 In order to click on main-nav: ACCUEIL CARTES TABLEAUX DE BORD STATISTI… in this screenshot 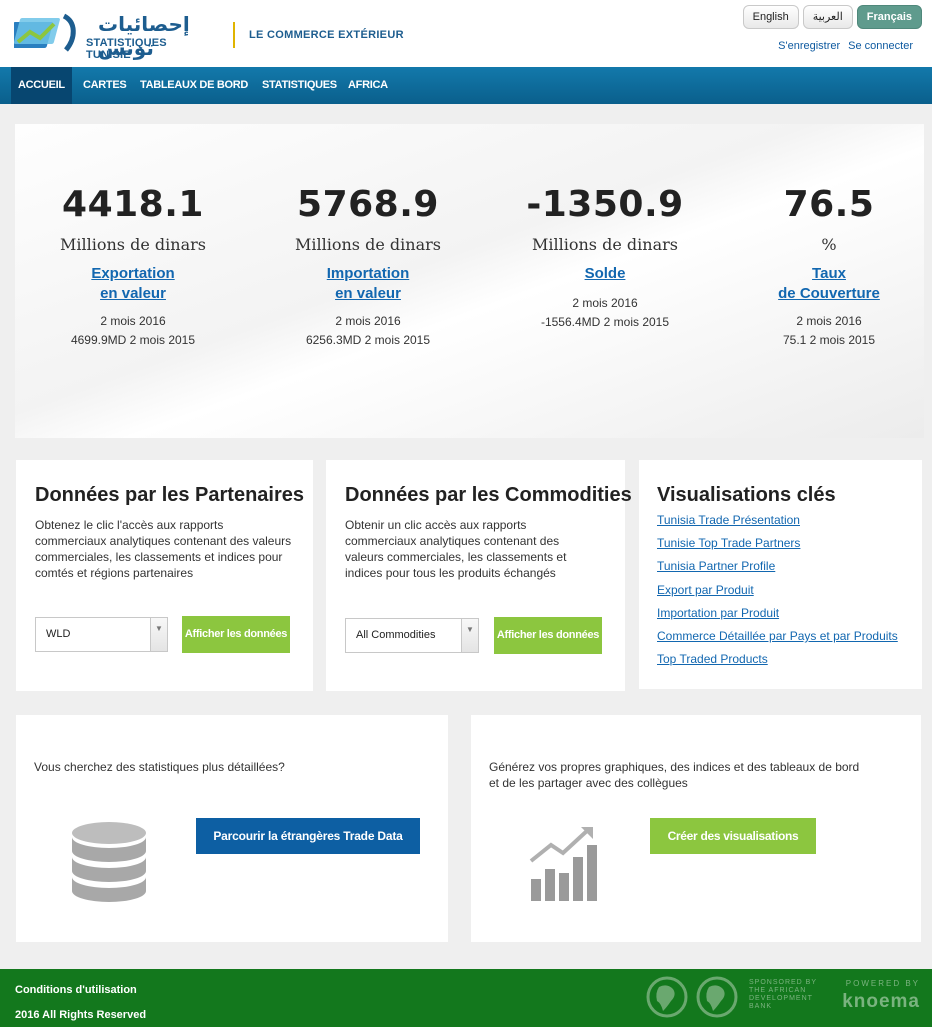, I will do `click(466, 85)`.